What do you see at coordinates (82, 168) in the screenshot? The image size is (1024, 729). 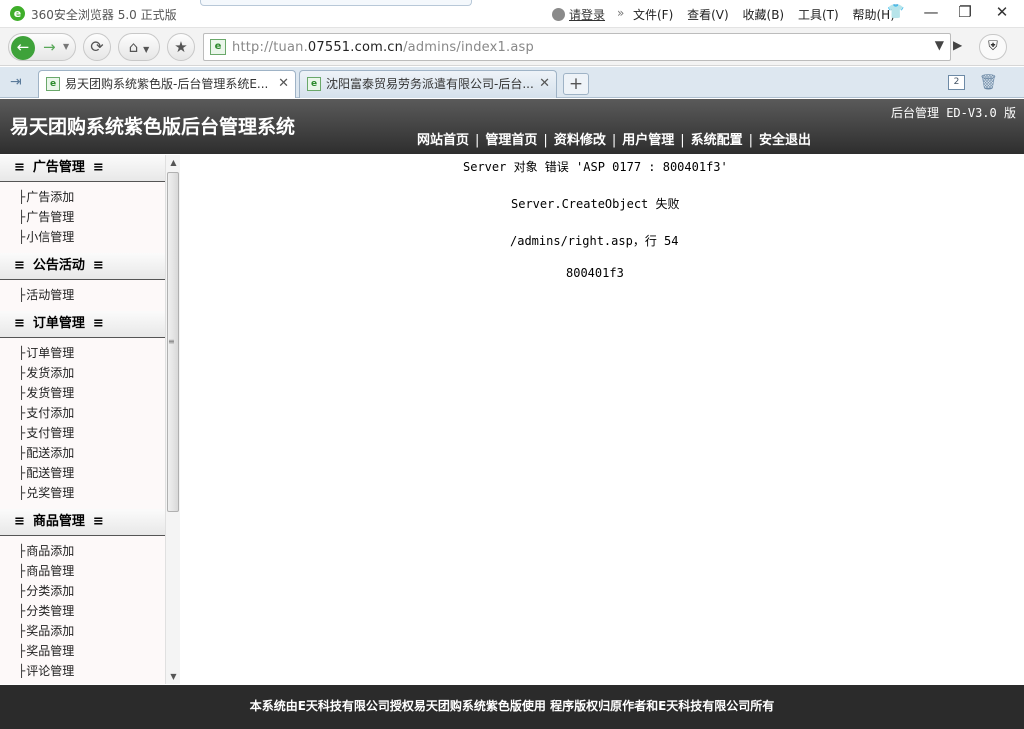 I see `menu-section-ads: ≡ 广告管理 ≡` at bounding box center [82, 168].